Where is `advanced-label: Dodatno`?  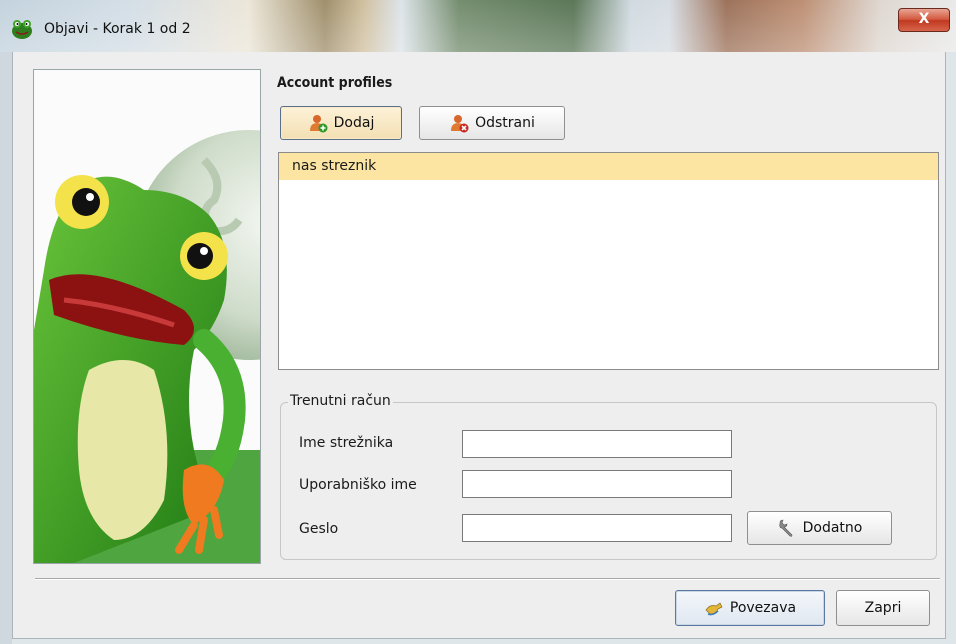
advanced-label: Dodatno is located at coordinates (832, 528).